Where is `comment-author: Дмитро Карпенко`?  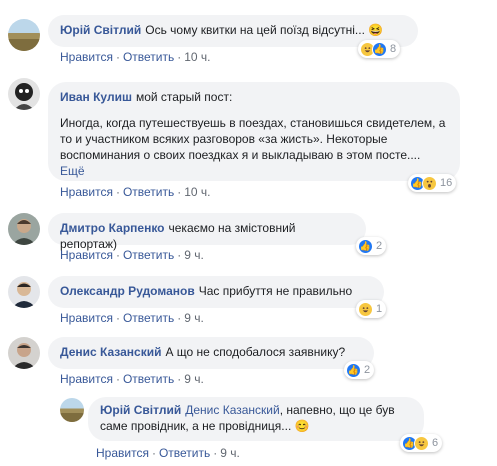 comment-author: Дмитро Карпенко is located at coordinates (112, 228).